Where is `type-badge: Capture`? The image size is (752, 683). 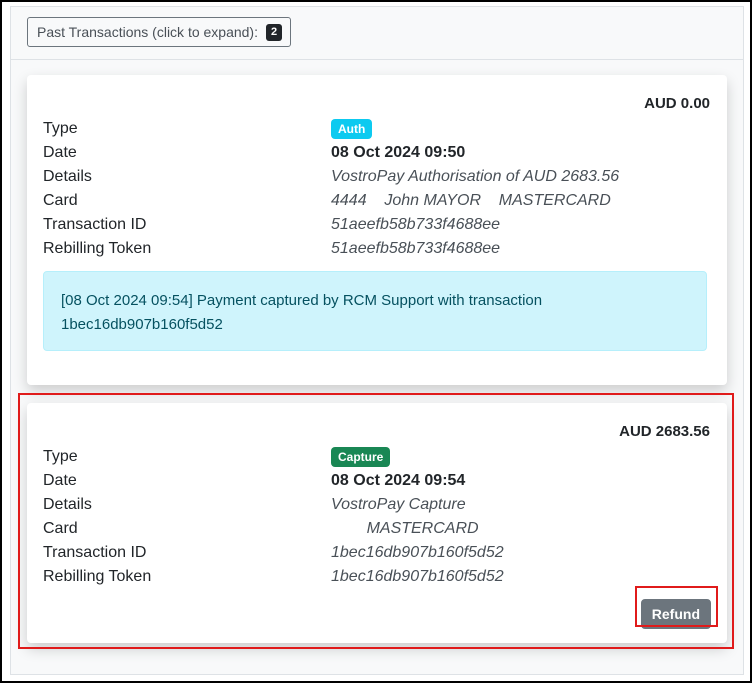
type-badge: Capture is located at coordinates (361, 456).